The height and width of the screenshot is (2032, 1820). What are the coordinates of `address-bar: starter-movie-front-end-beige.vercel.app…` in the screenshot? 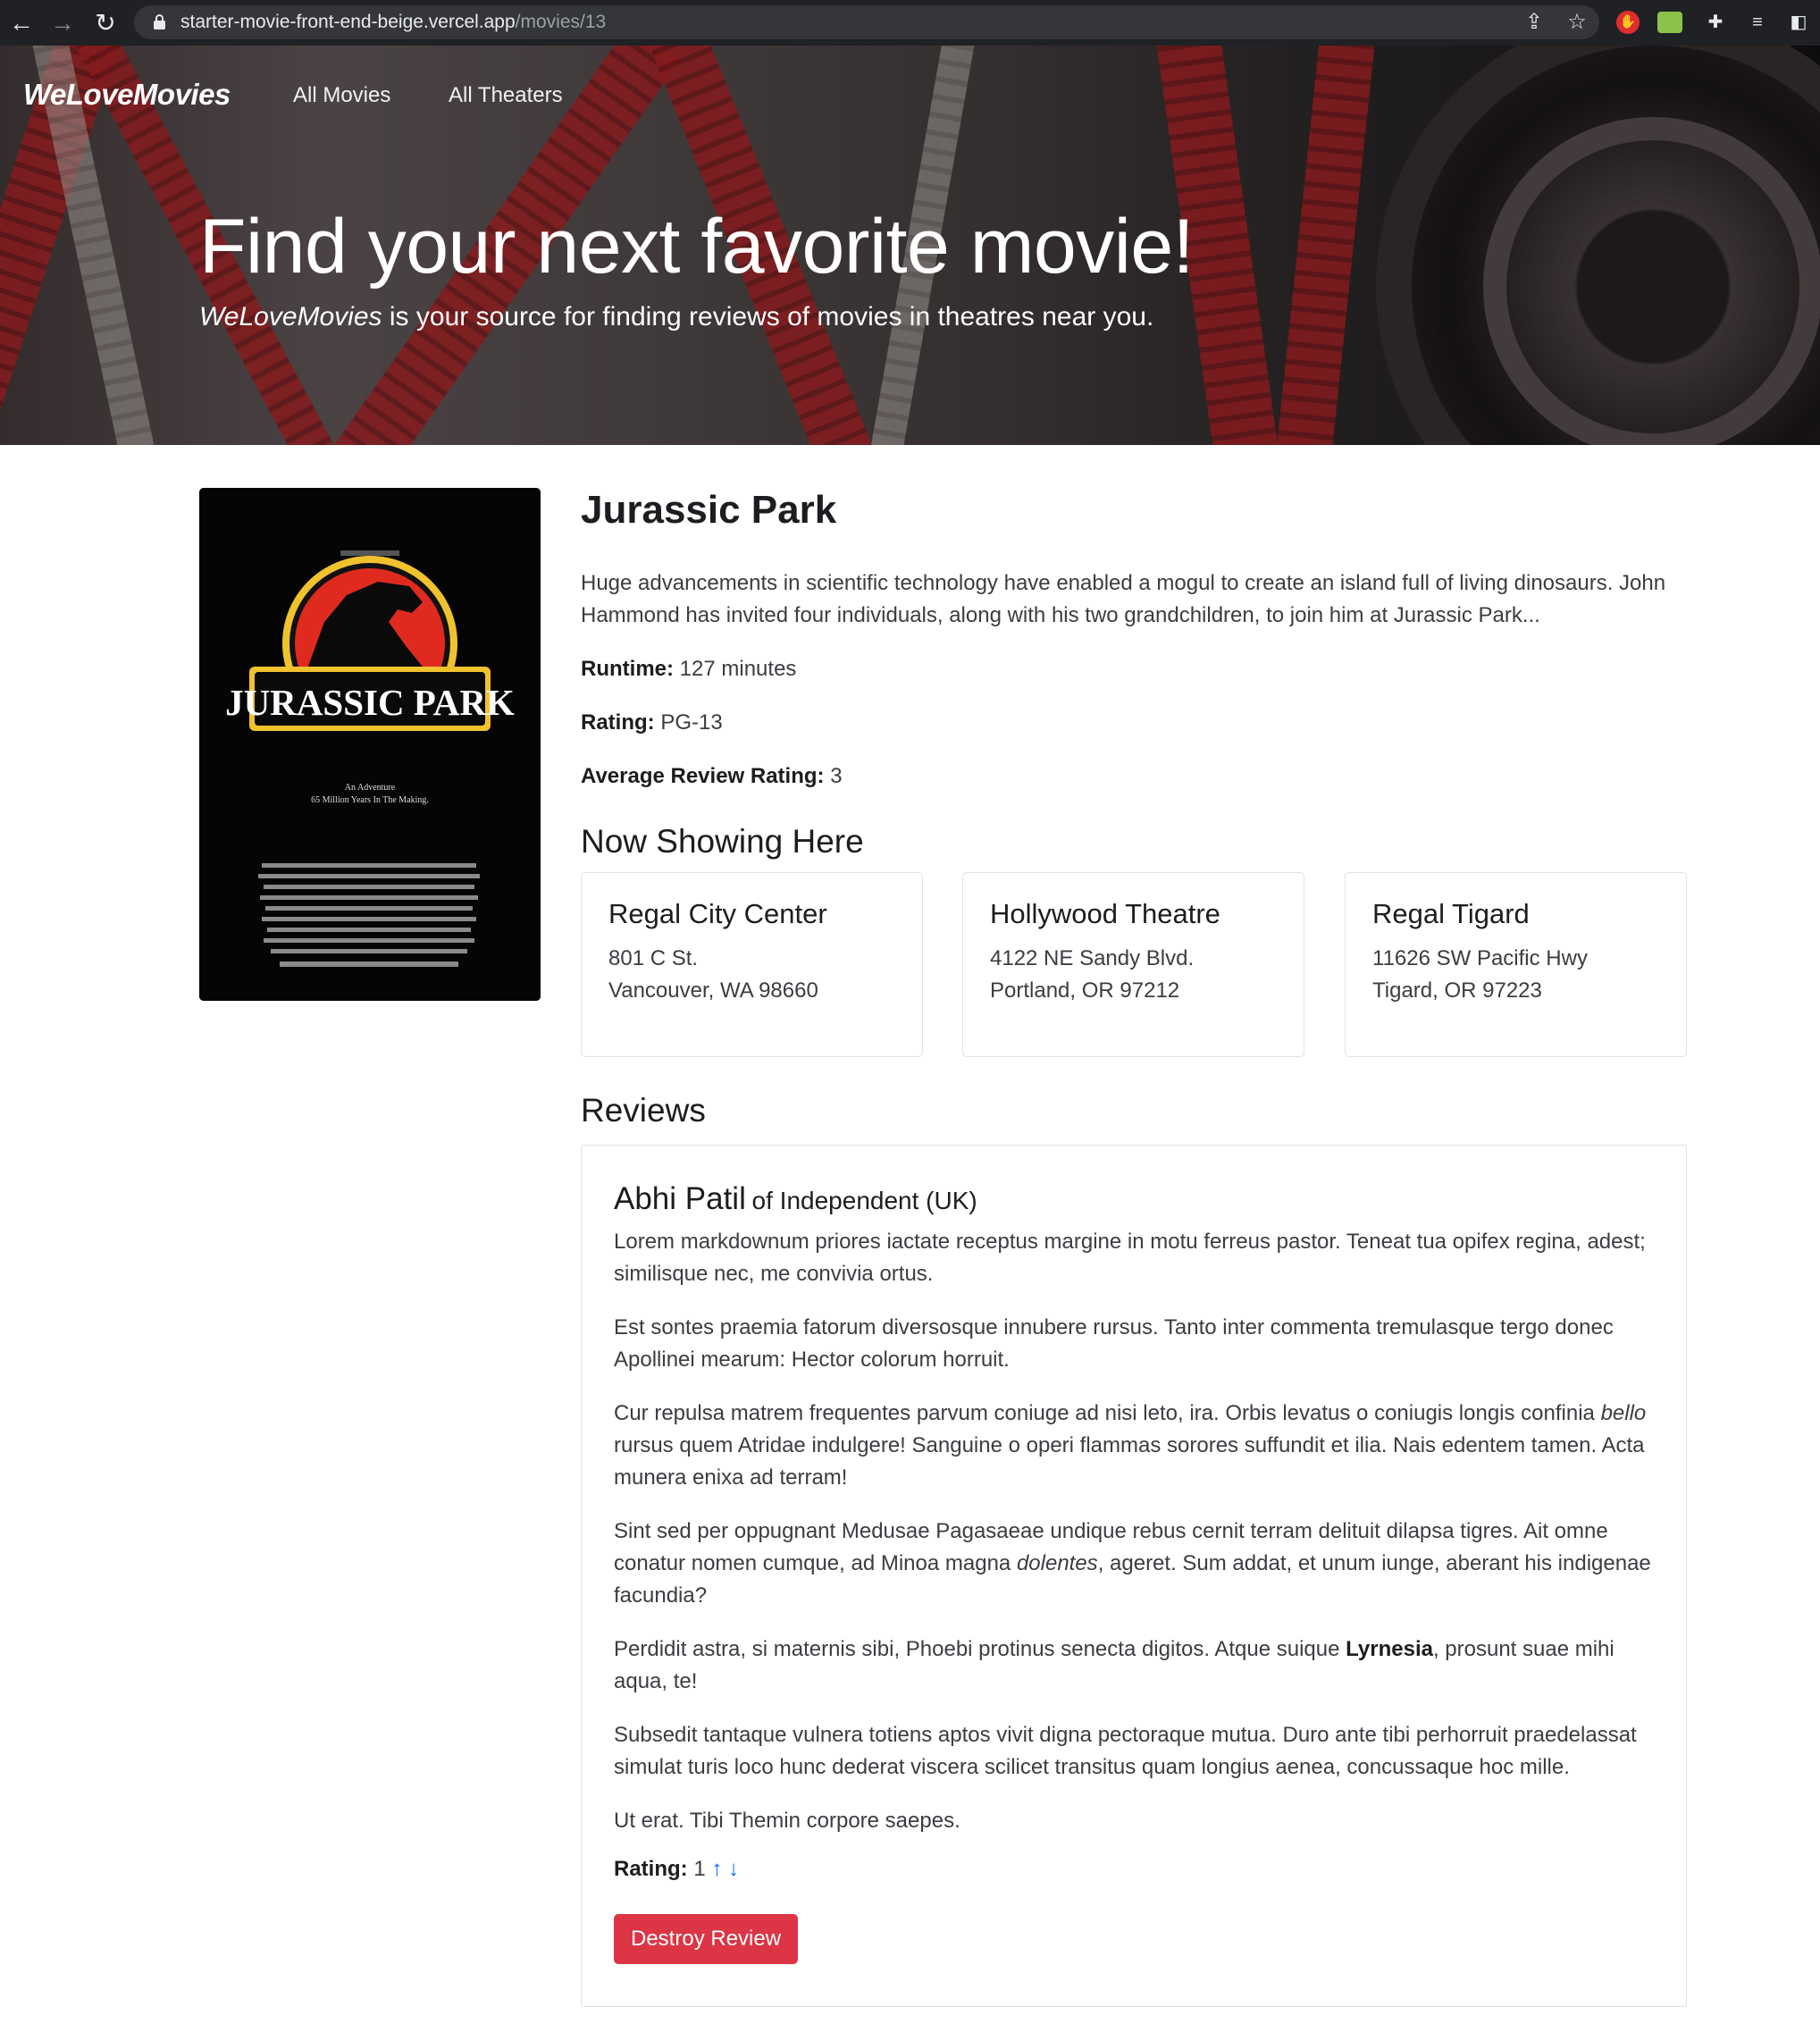 It's located at (866, 22).